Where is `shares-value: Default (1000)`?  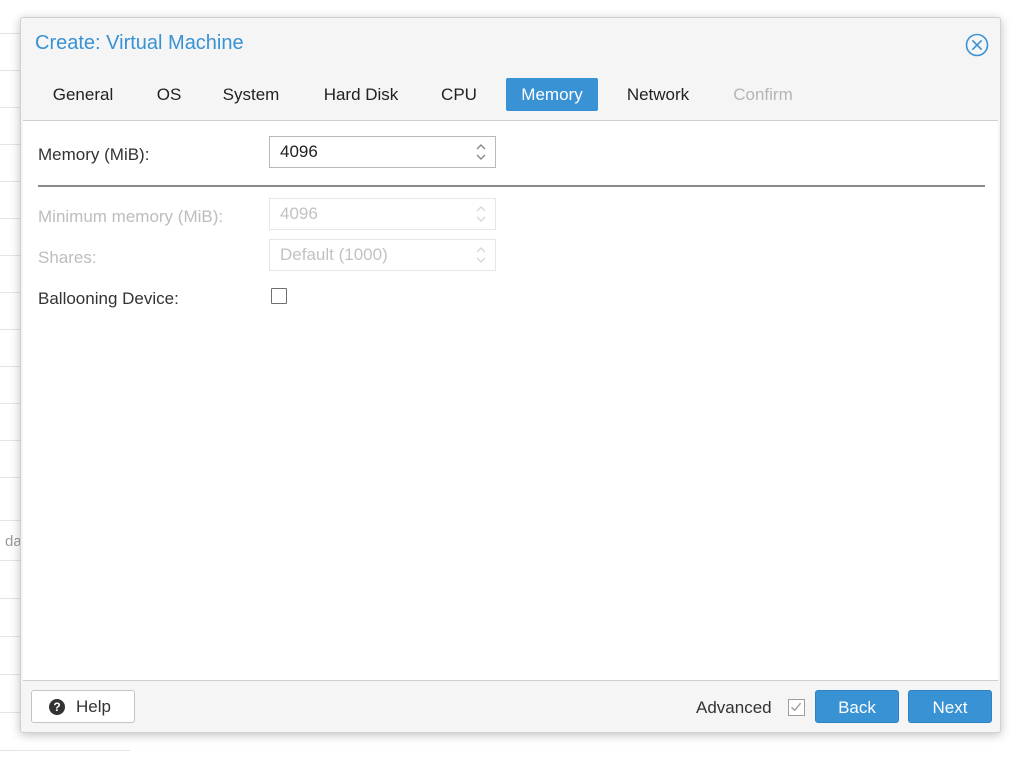
shares-value: Default (1000) is located at coordinates (334, 254).